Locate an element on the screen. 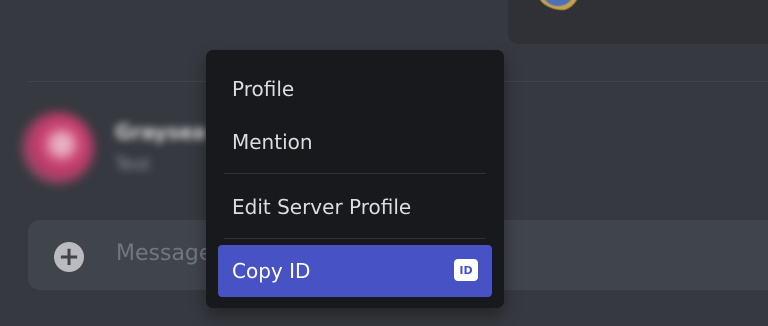 Image resolution: width=768 pixels, height=326 pixels. message-embed-card is located at coordinates (638, 22).